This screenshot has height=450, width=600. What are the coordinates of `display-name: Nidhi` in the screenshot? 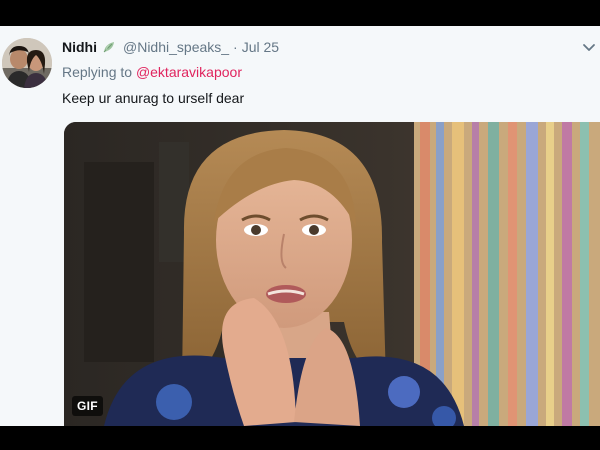 It's located at (79, 47).